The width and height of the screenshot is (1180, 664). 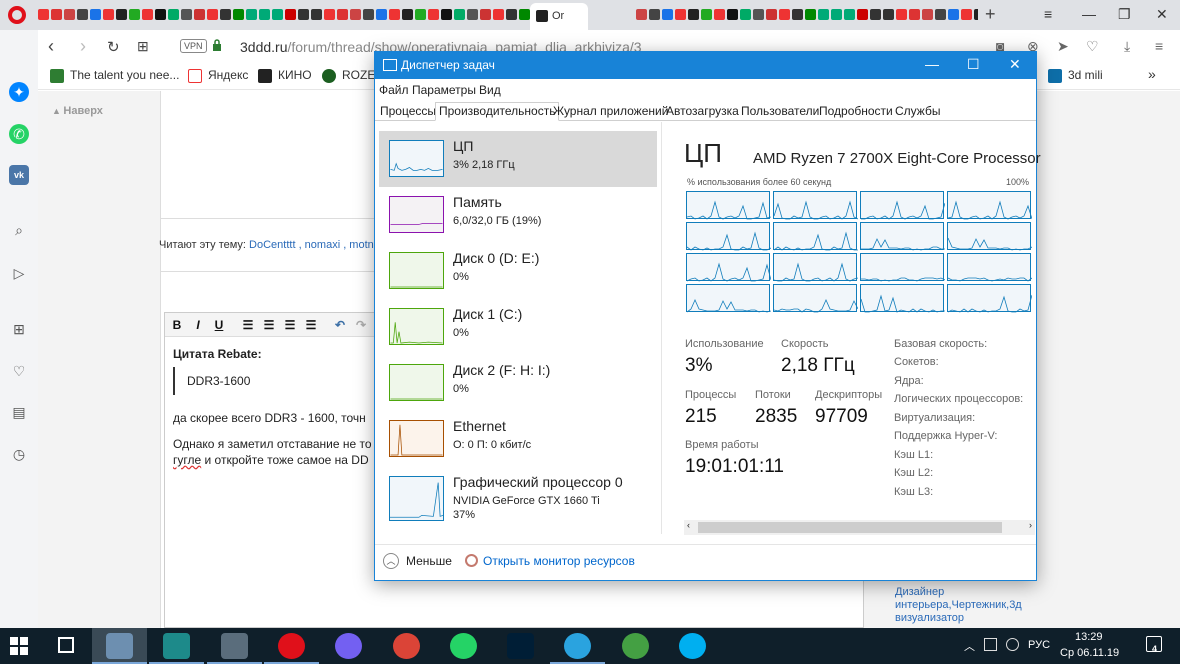 I want to click on windows-start-icon, so click(x=19, y=646).